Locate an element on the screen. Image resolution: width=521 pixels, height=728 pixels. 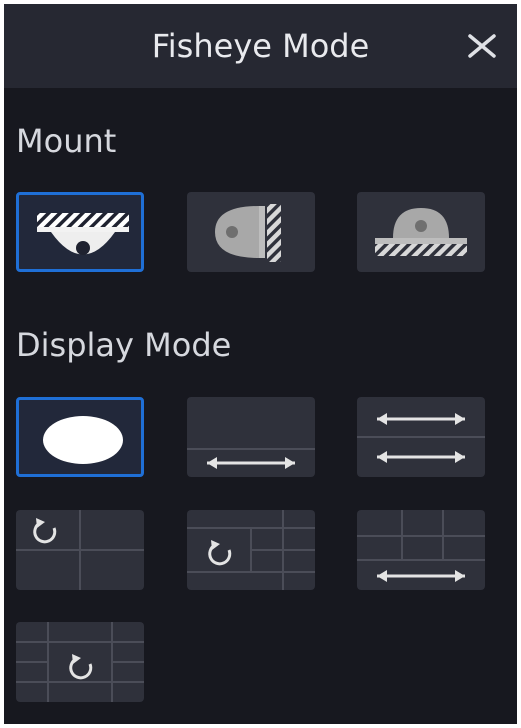
desktop-mount-icon is located at coordinates (421, 232).